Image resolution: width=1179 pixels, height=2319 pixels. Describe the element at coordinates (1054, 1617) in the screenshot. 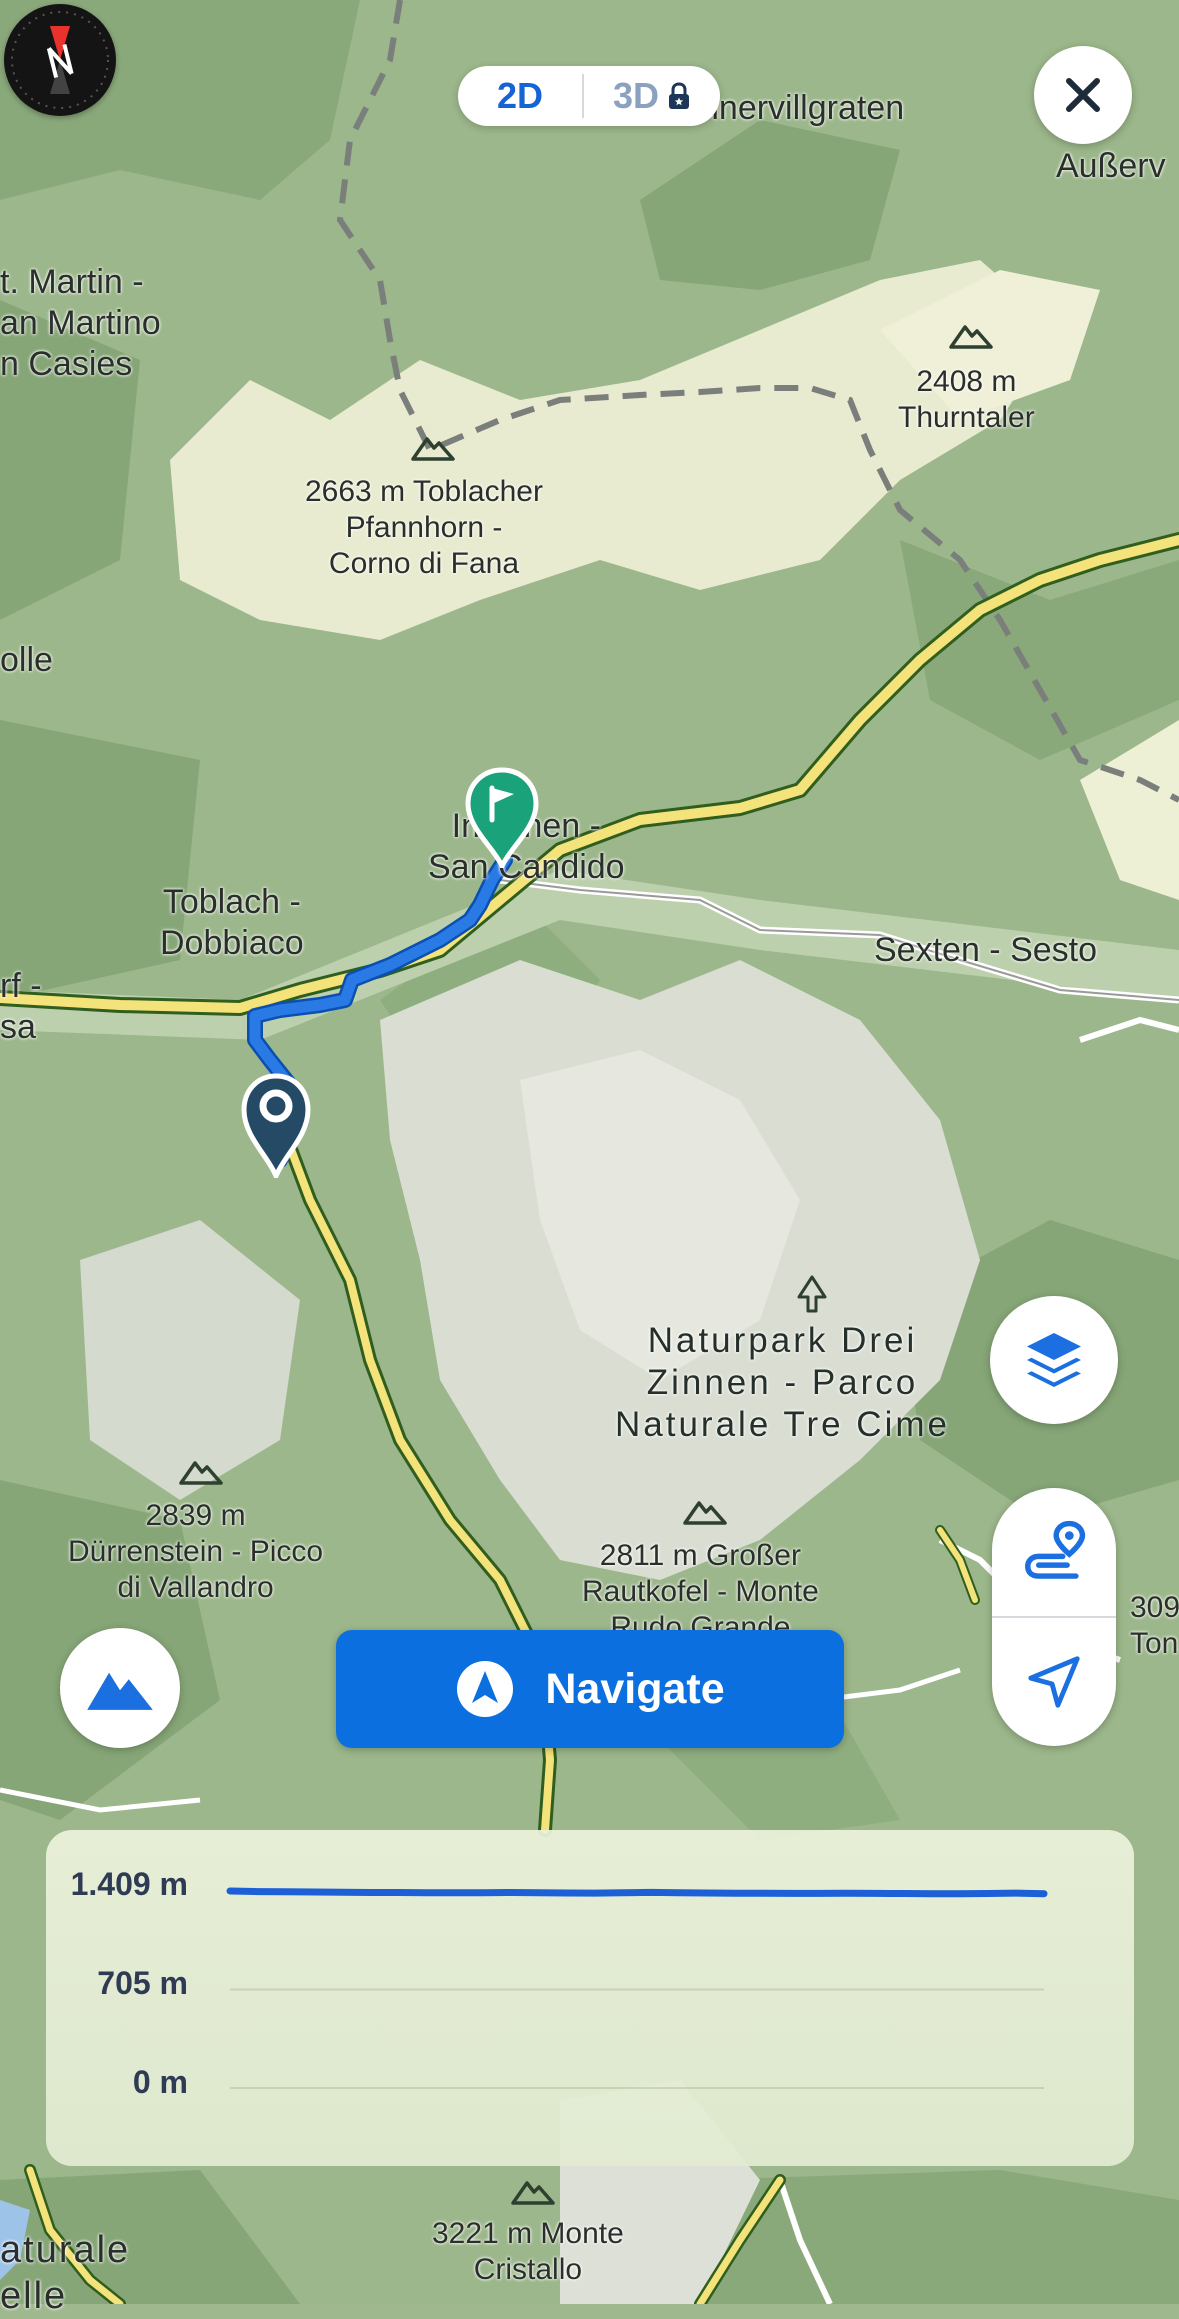

I see `route-controls-panel` at that location.